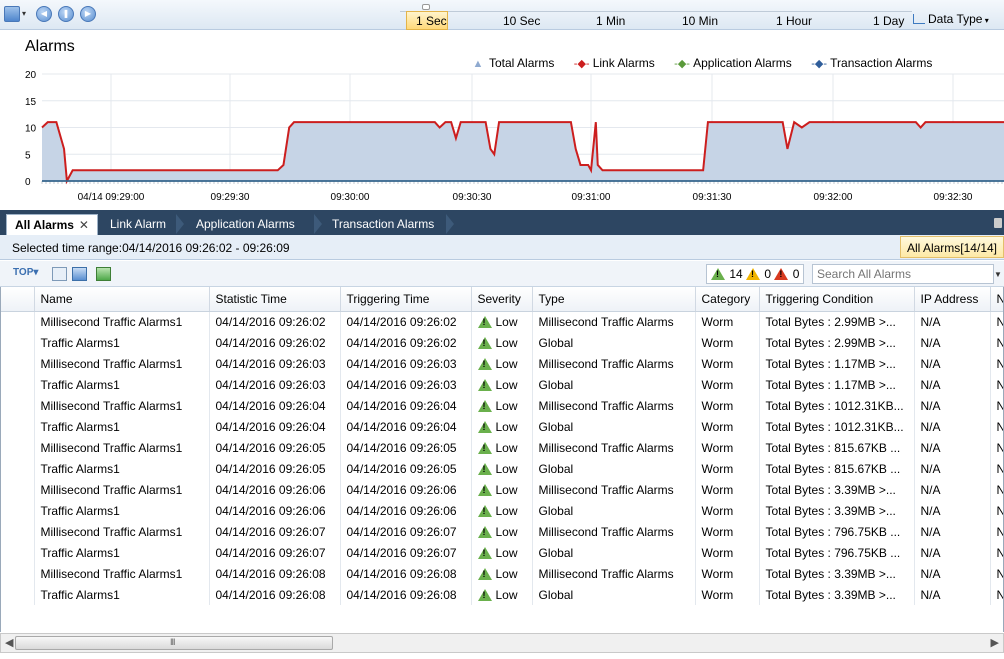  What do you see at coordinates (122, 299) in the screenshot?
I see `column-header-name: Name` at bounding box center [122, 299].